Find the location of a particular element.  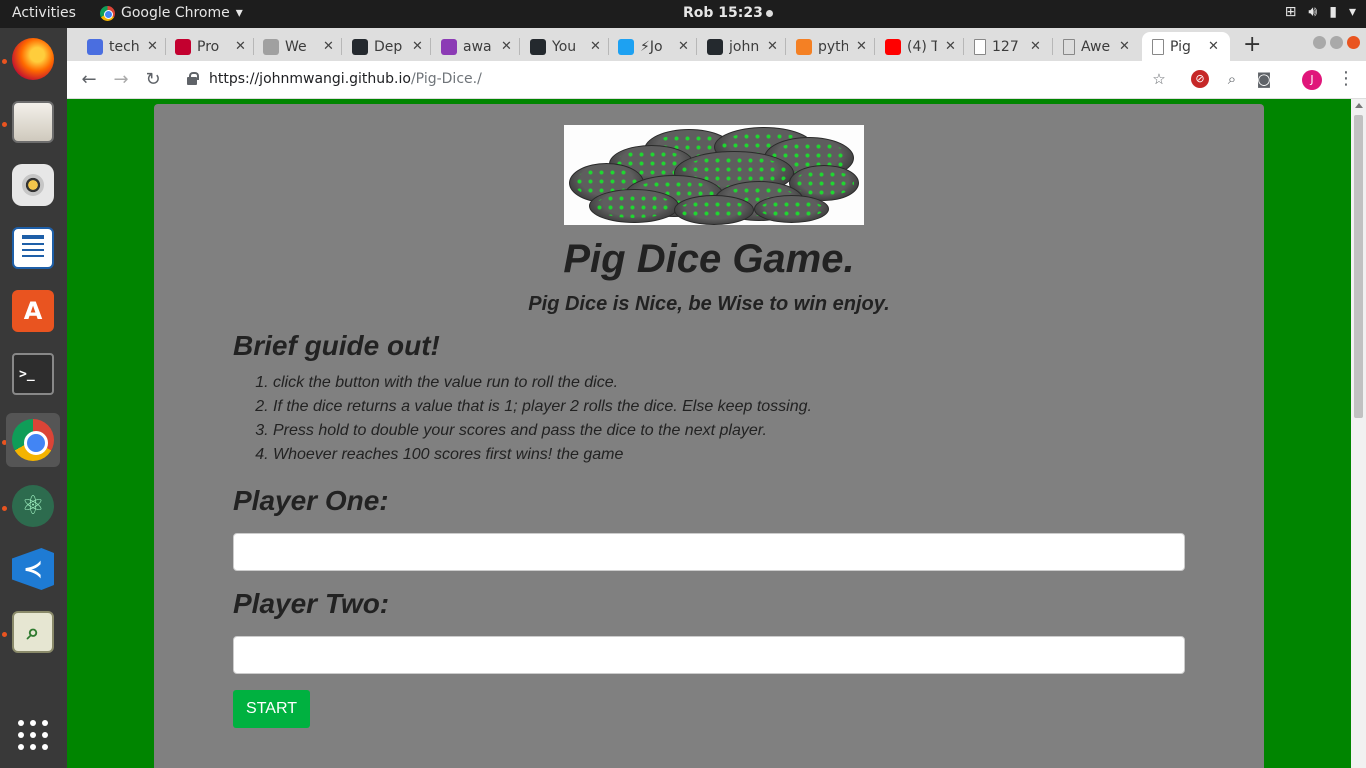

atom-icon: ⚛ is located at coordinates (33, 506).